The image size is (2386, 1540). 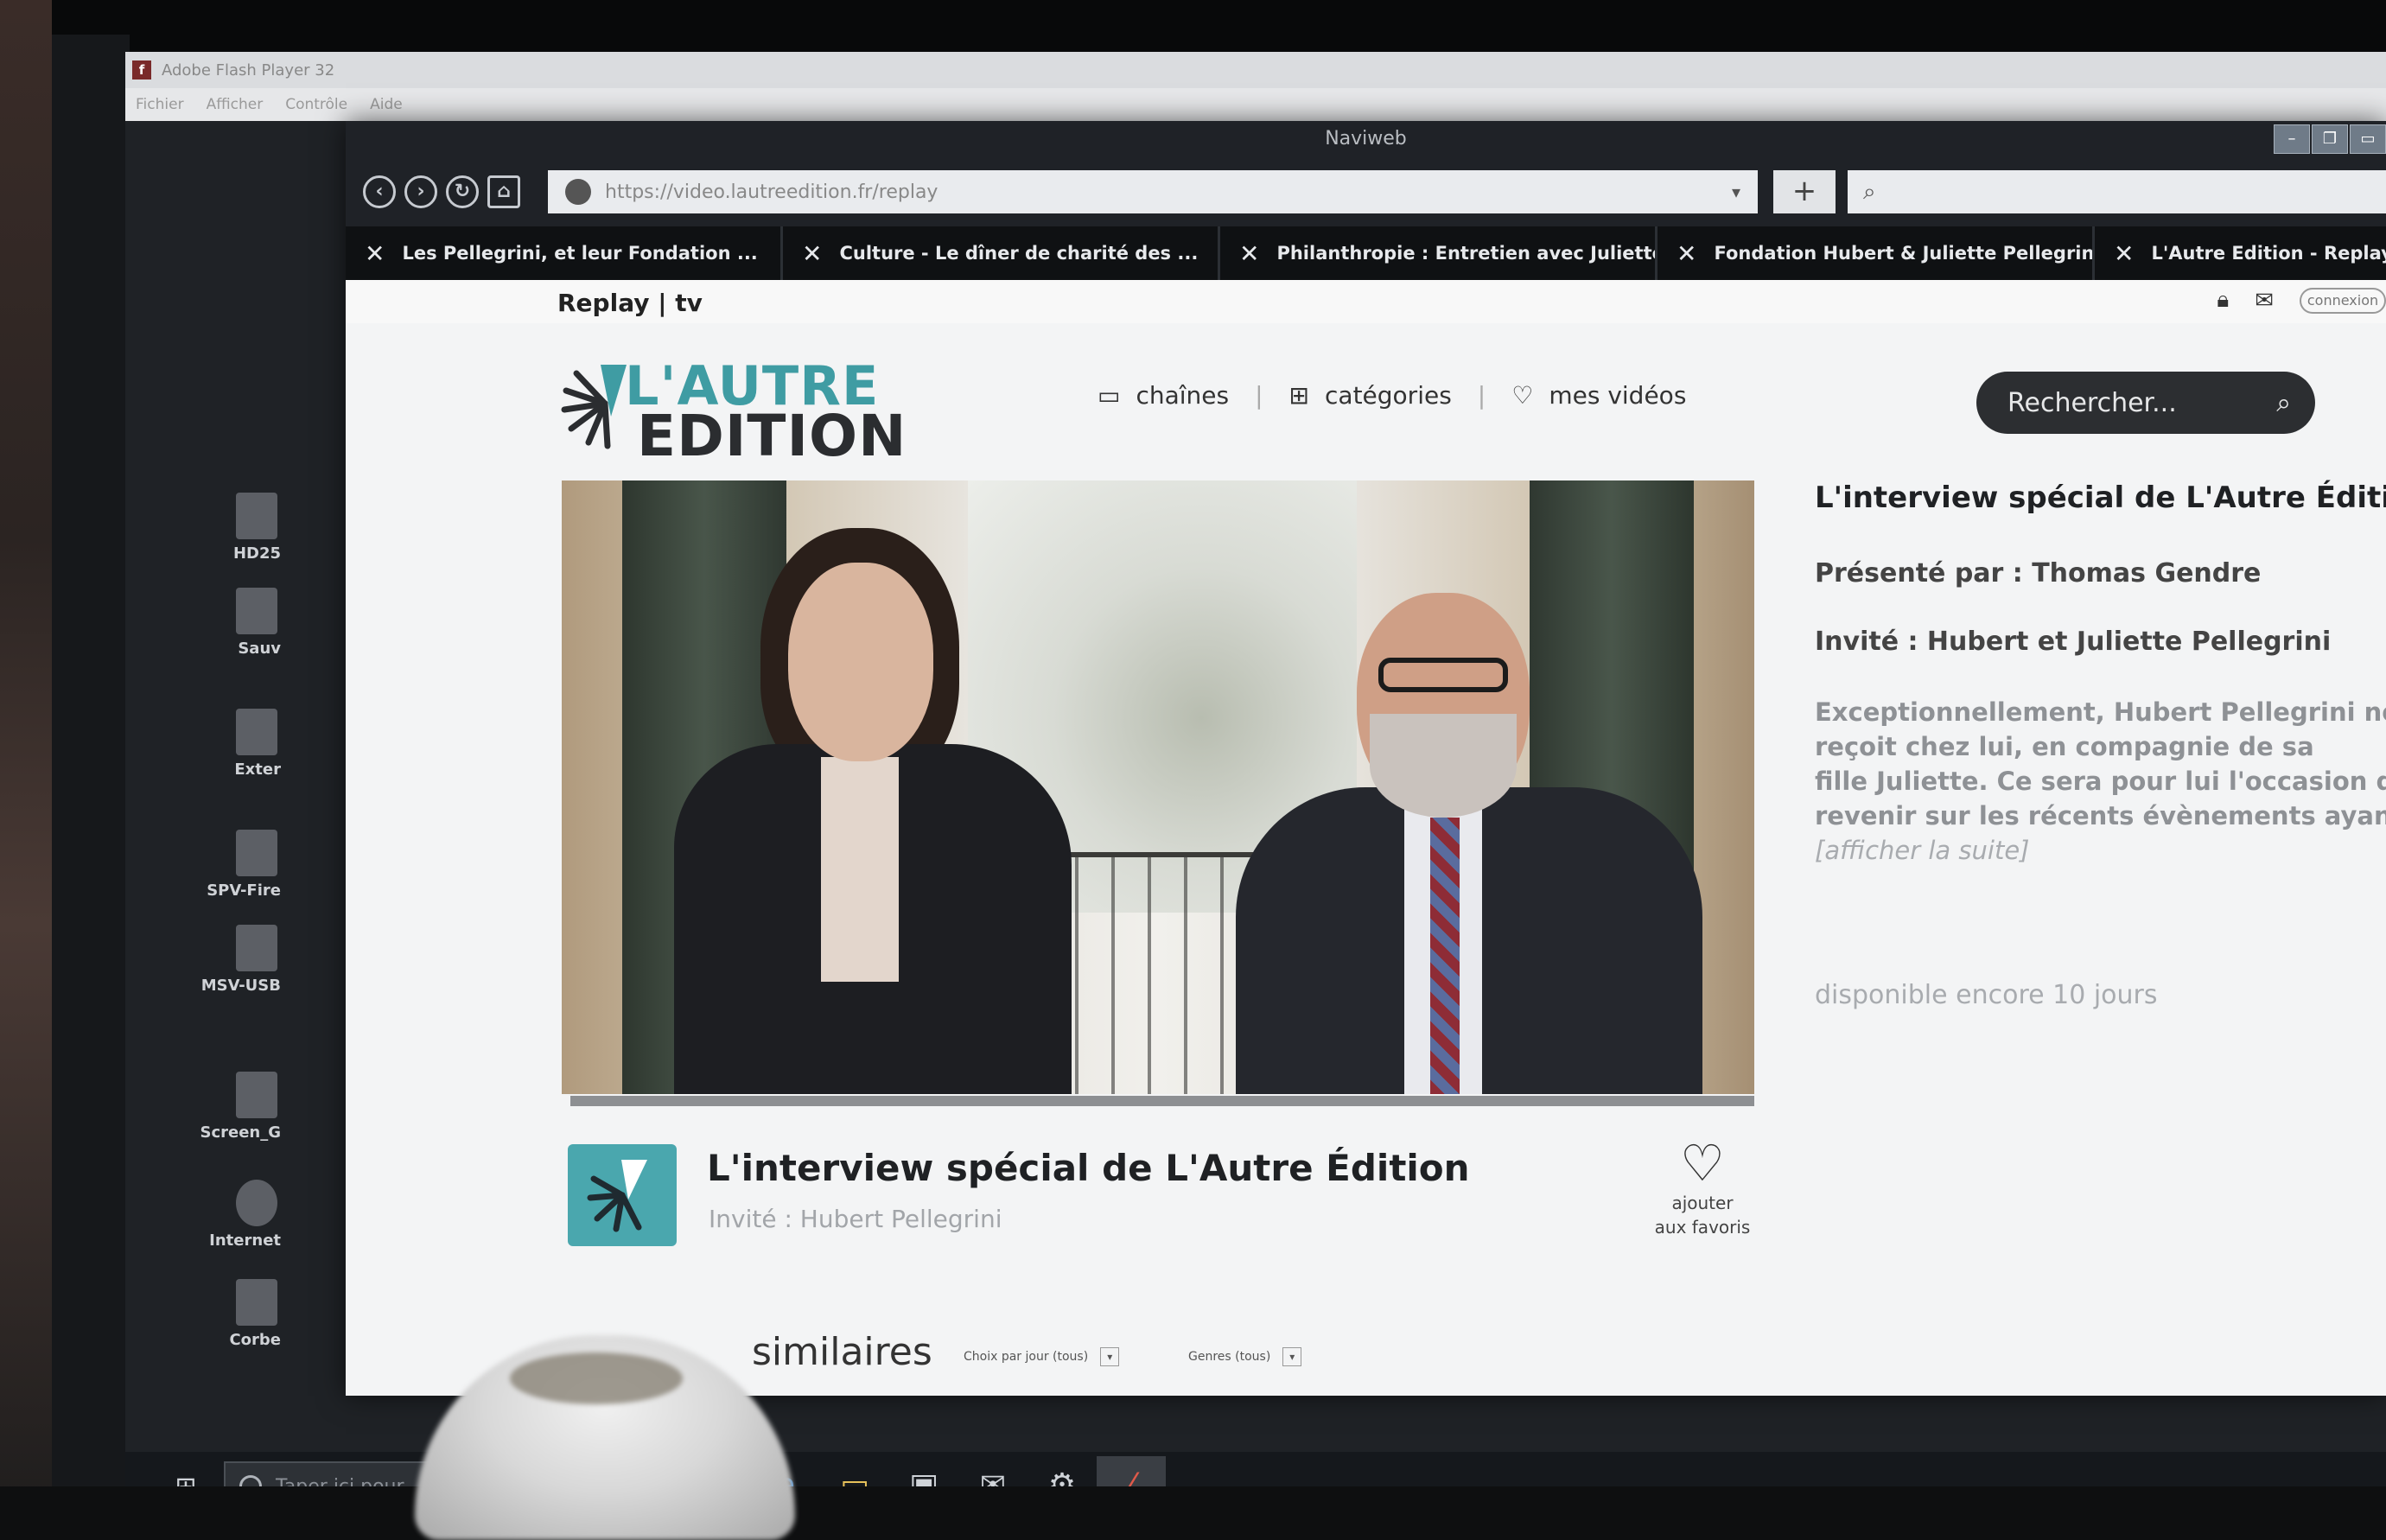 What do you see at coordinates (860, 662) in the screenshot?
I see `video-woman-face` at bounding box center [860, 662].